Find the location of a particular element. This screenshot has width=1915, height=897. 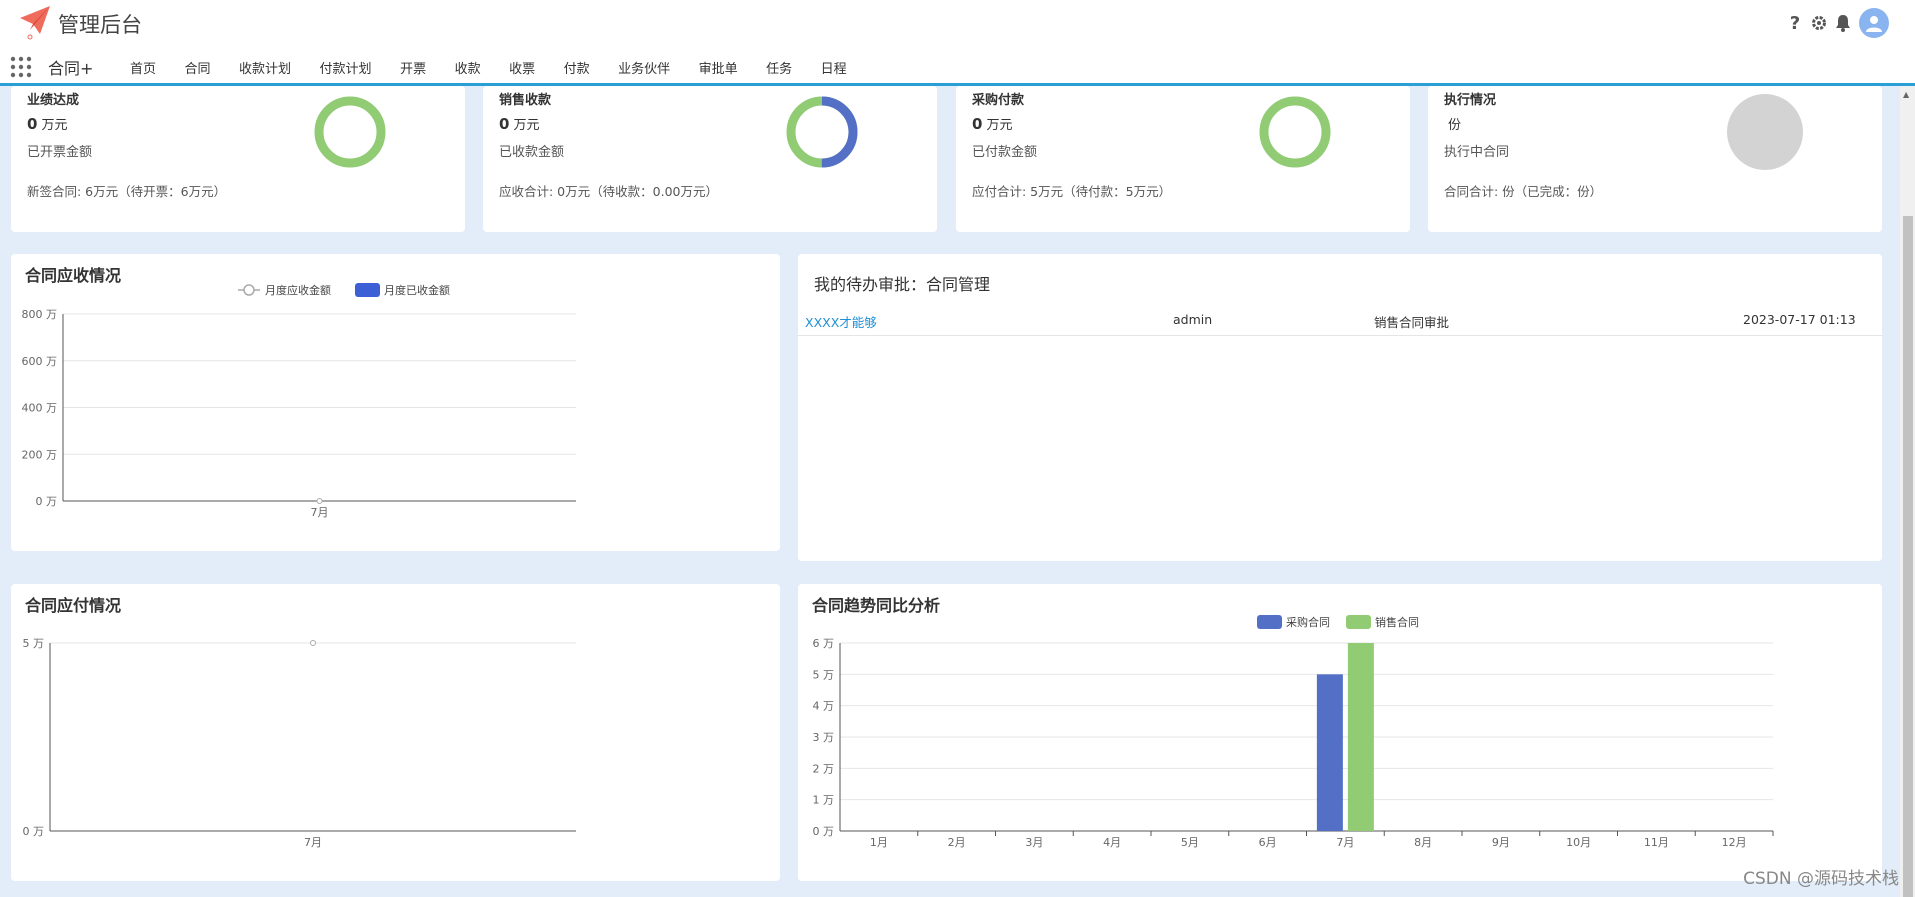

nav-item-receipts: 收款 is located at coordinates (468, 67).